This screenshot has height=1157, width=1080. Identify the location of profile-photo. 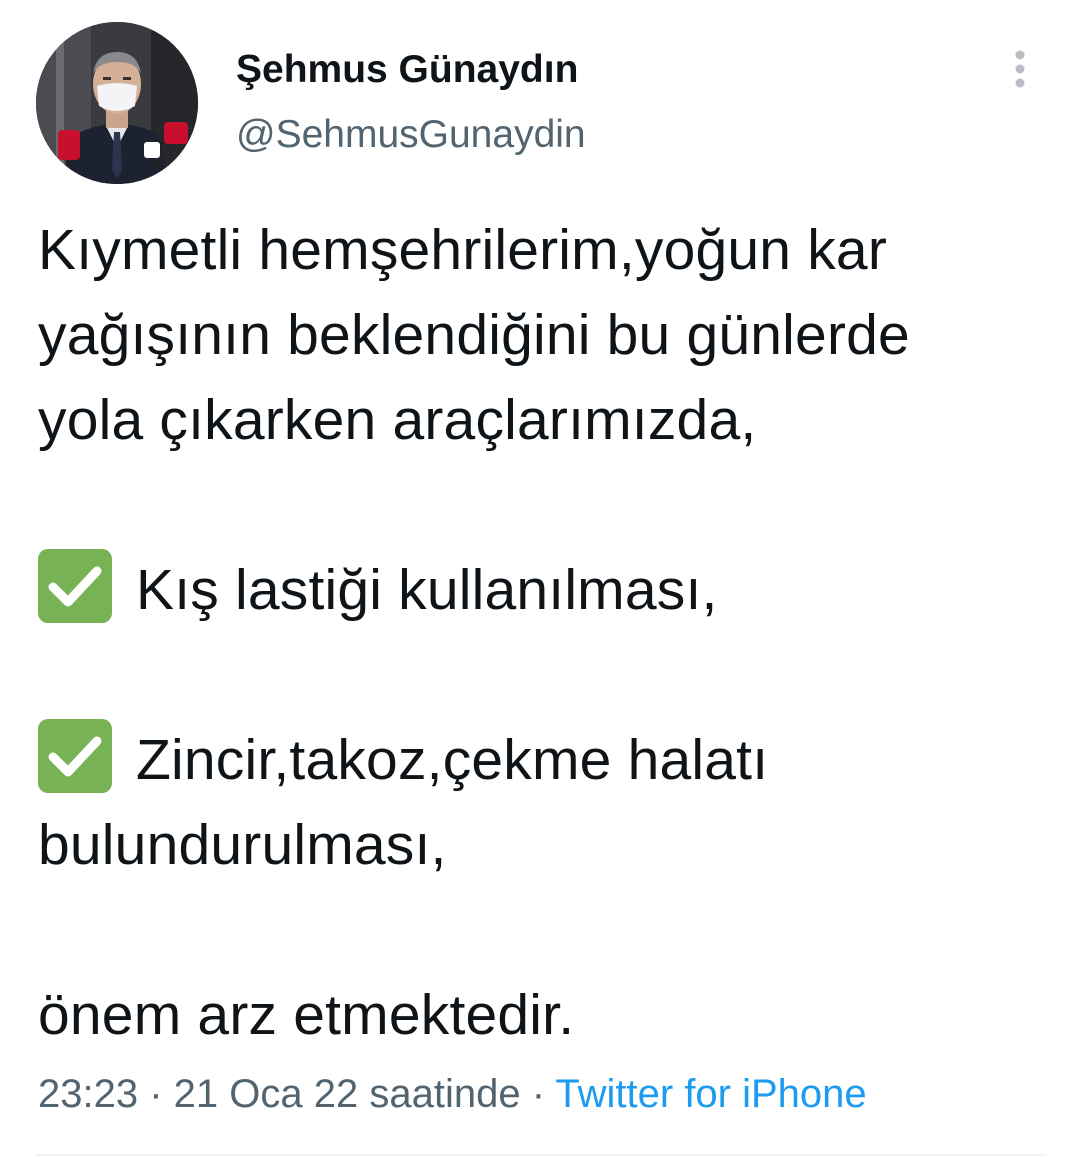
(117, 103).